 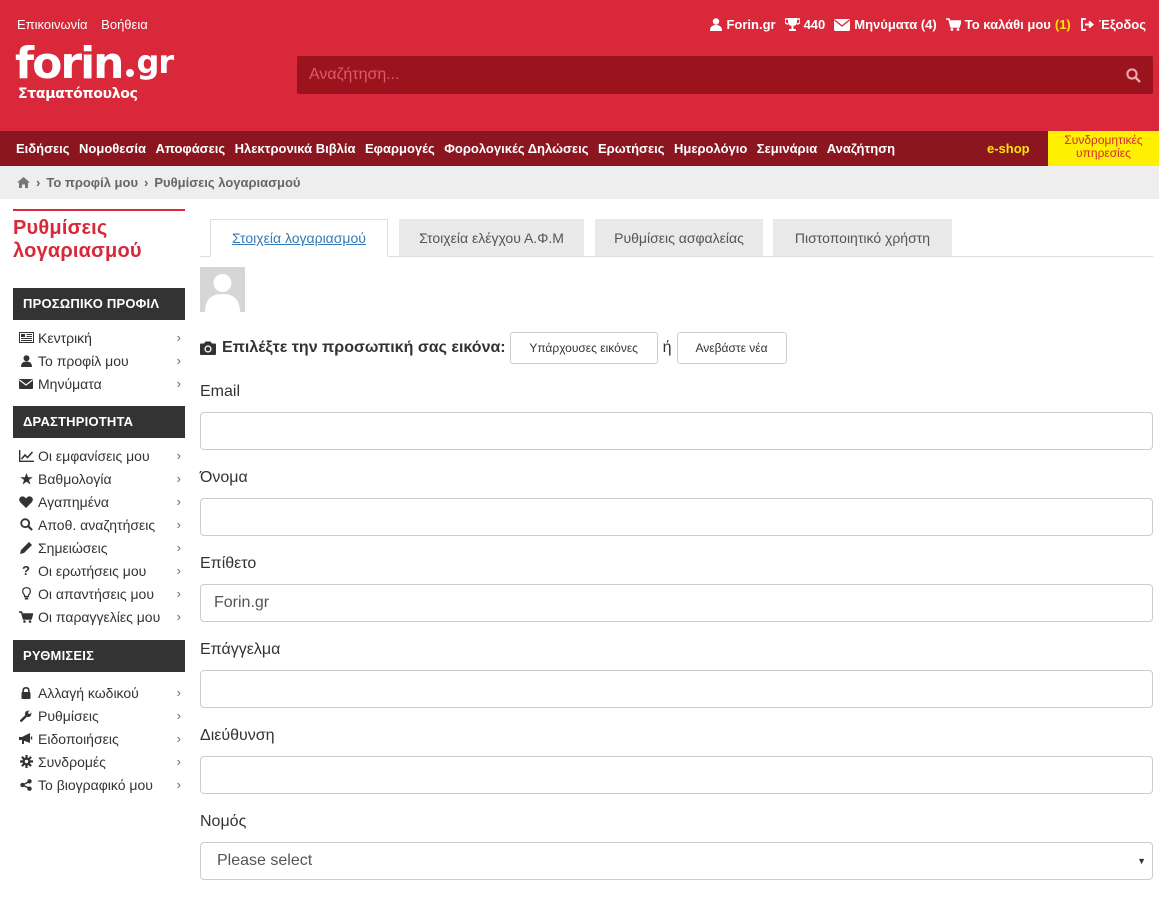 What do you see at coordinates (862, 237) in the screenshot?
I see `tab-user-certificate: Πιστοποιητικό χρήστη` at bounding box center [862, 237].